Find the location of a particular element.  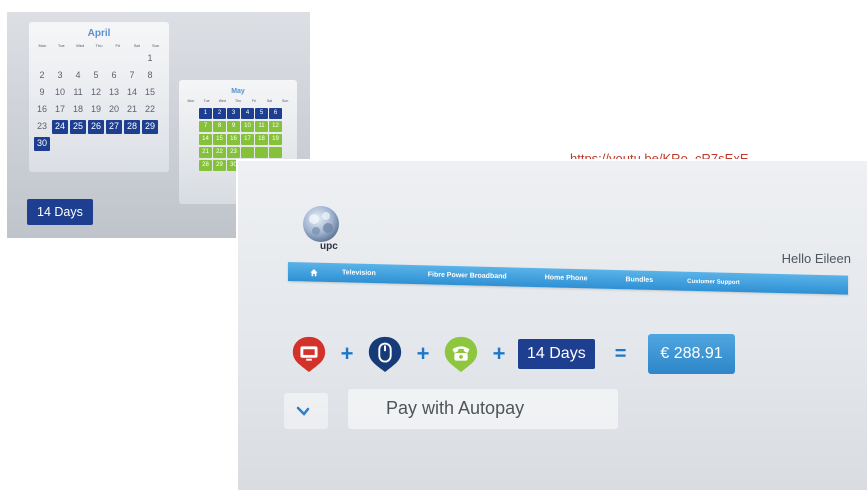

selected-day: 24 is located at coordinates (60, 127).